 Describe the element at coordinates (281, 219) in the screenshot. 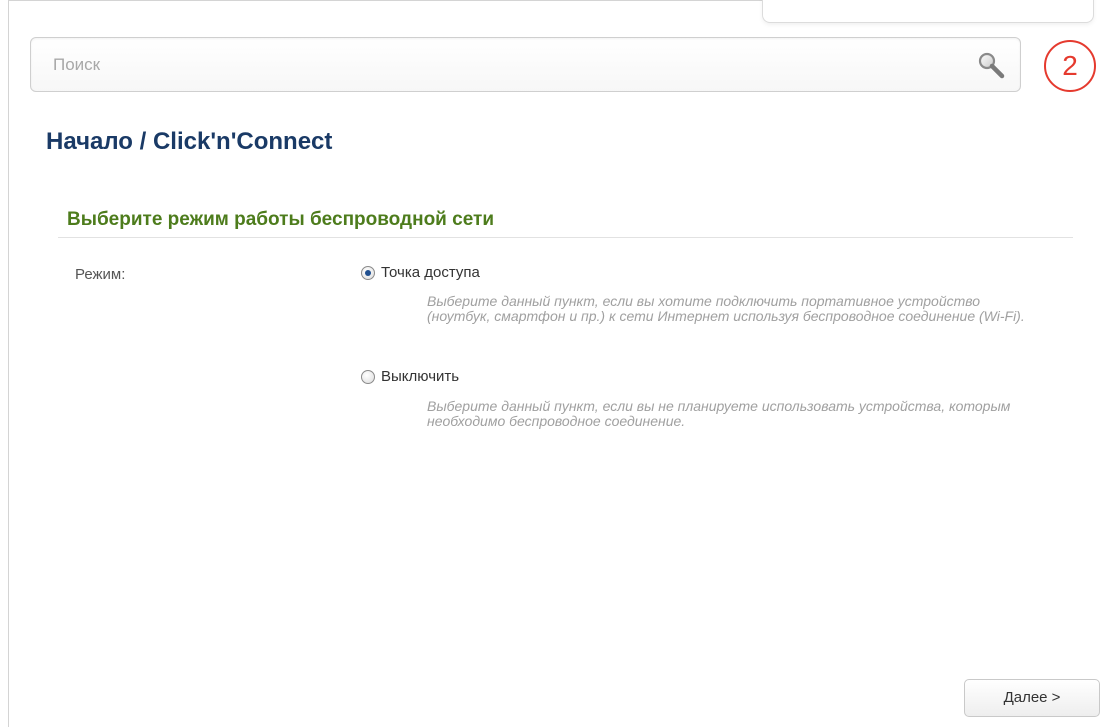

I see `section-title: Выберите режим работы беспроводной сети` at that location.